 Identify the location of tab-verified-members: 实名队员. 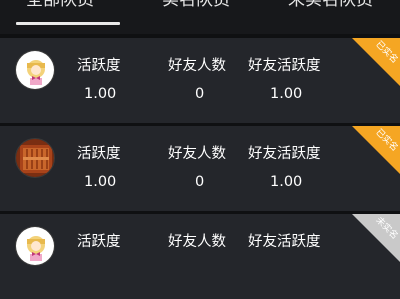
(196, 6).